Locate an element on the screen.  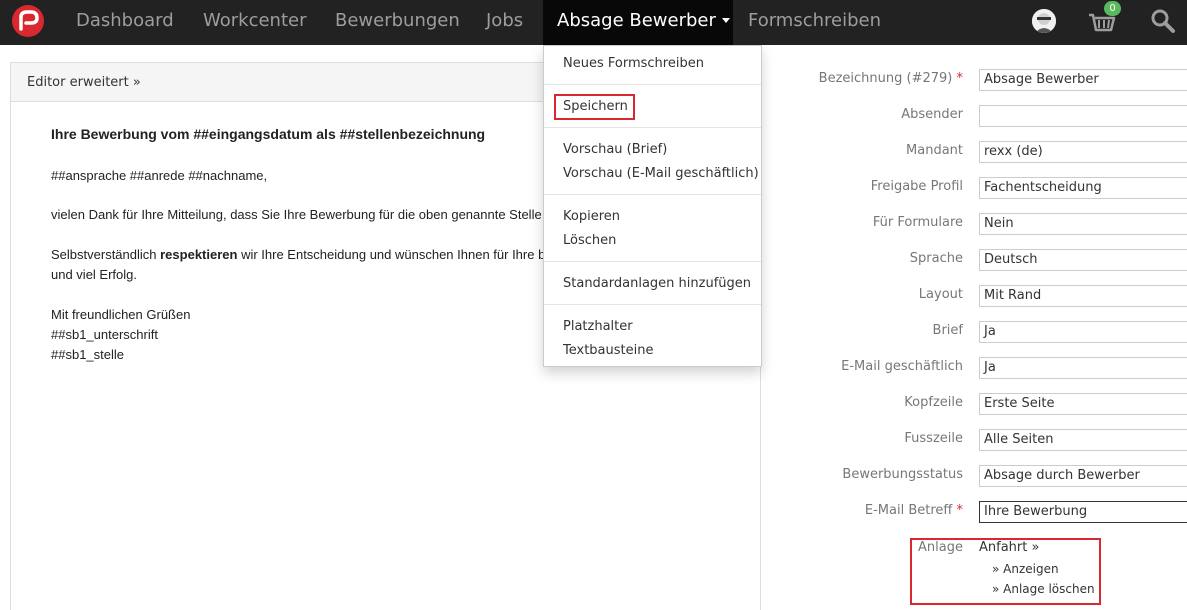
nav-formschreiben: Formschreiben is located at coordinates (814, 22).